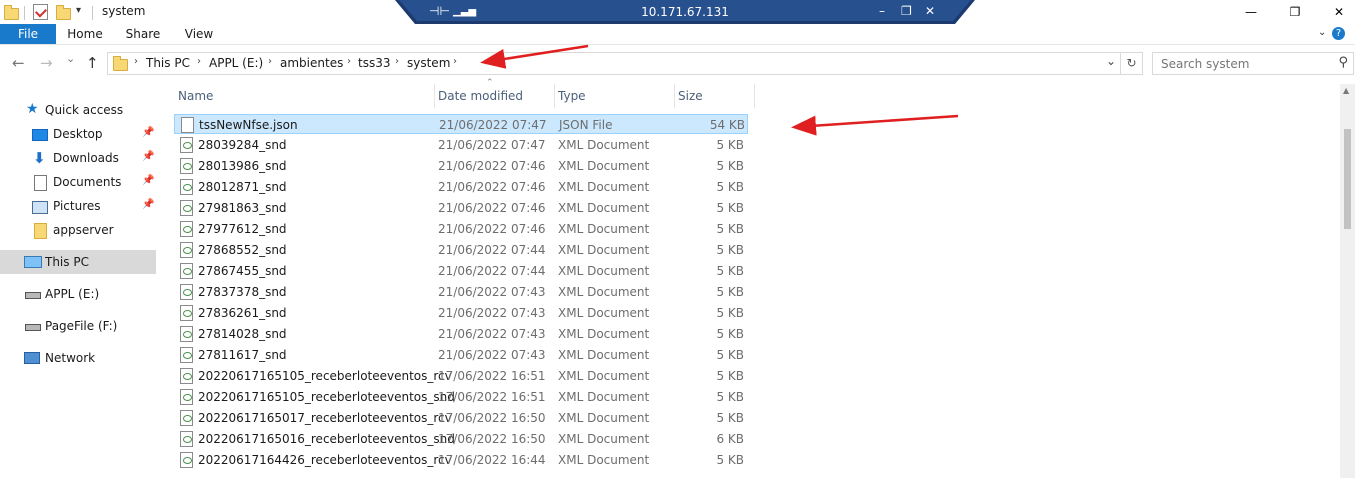  What do you see at coordinates (40, 135) in the screenshot?
I see `desktop-icon` at bounding box center [40, 135].